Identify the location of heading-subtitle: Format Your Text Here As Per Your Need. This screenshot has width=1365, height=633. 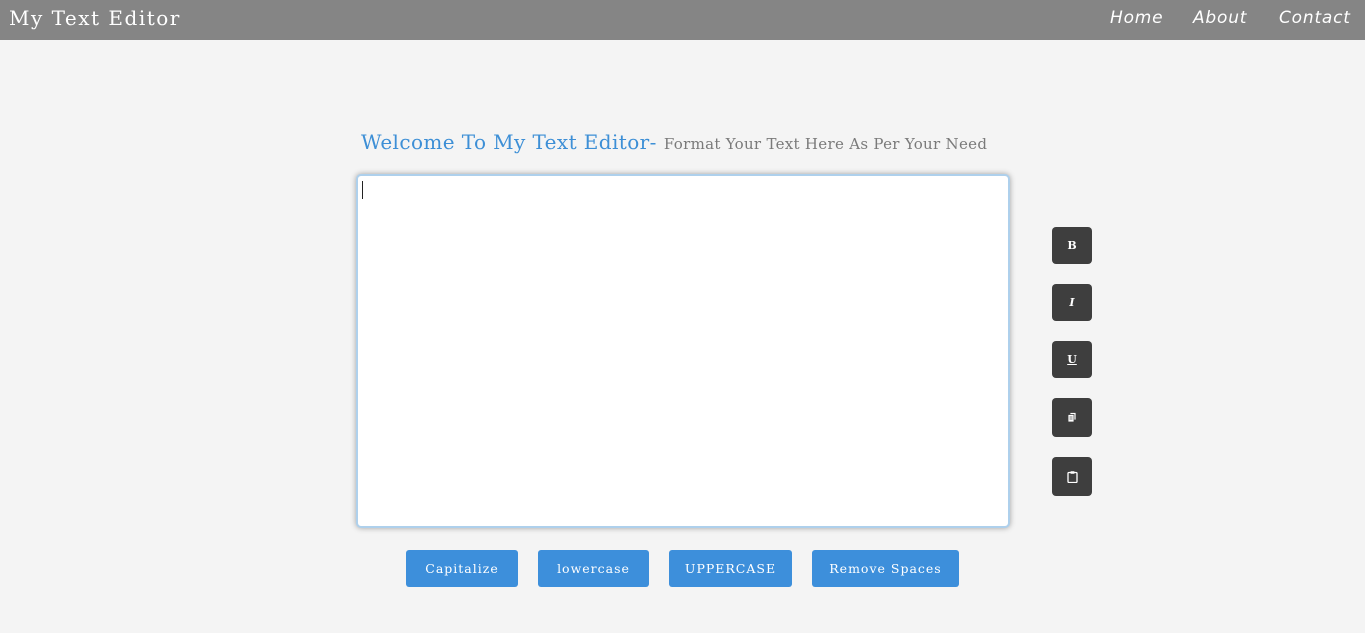
(825, 144).